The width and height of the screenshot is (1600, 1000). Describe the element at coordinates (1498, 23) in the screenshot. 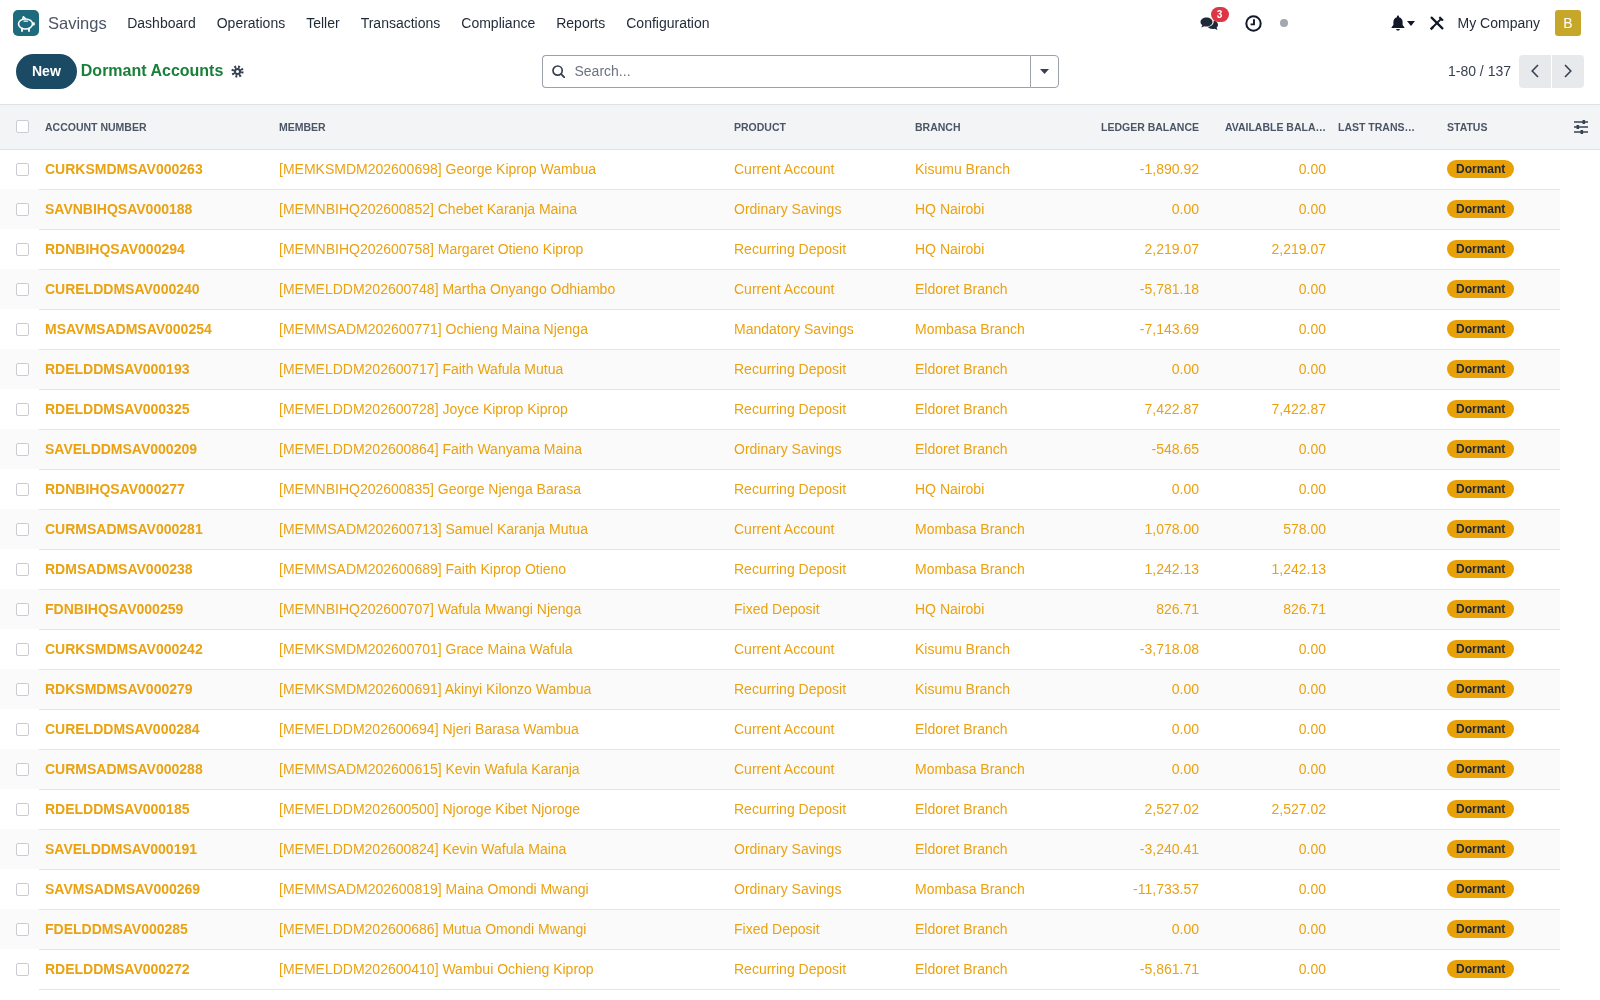

I see `company-switcher: My Company` at that location.